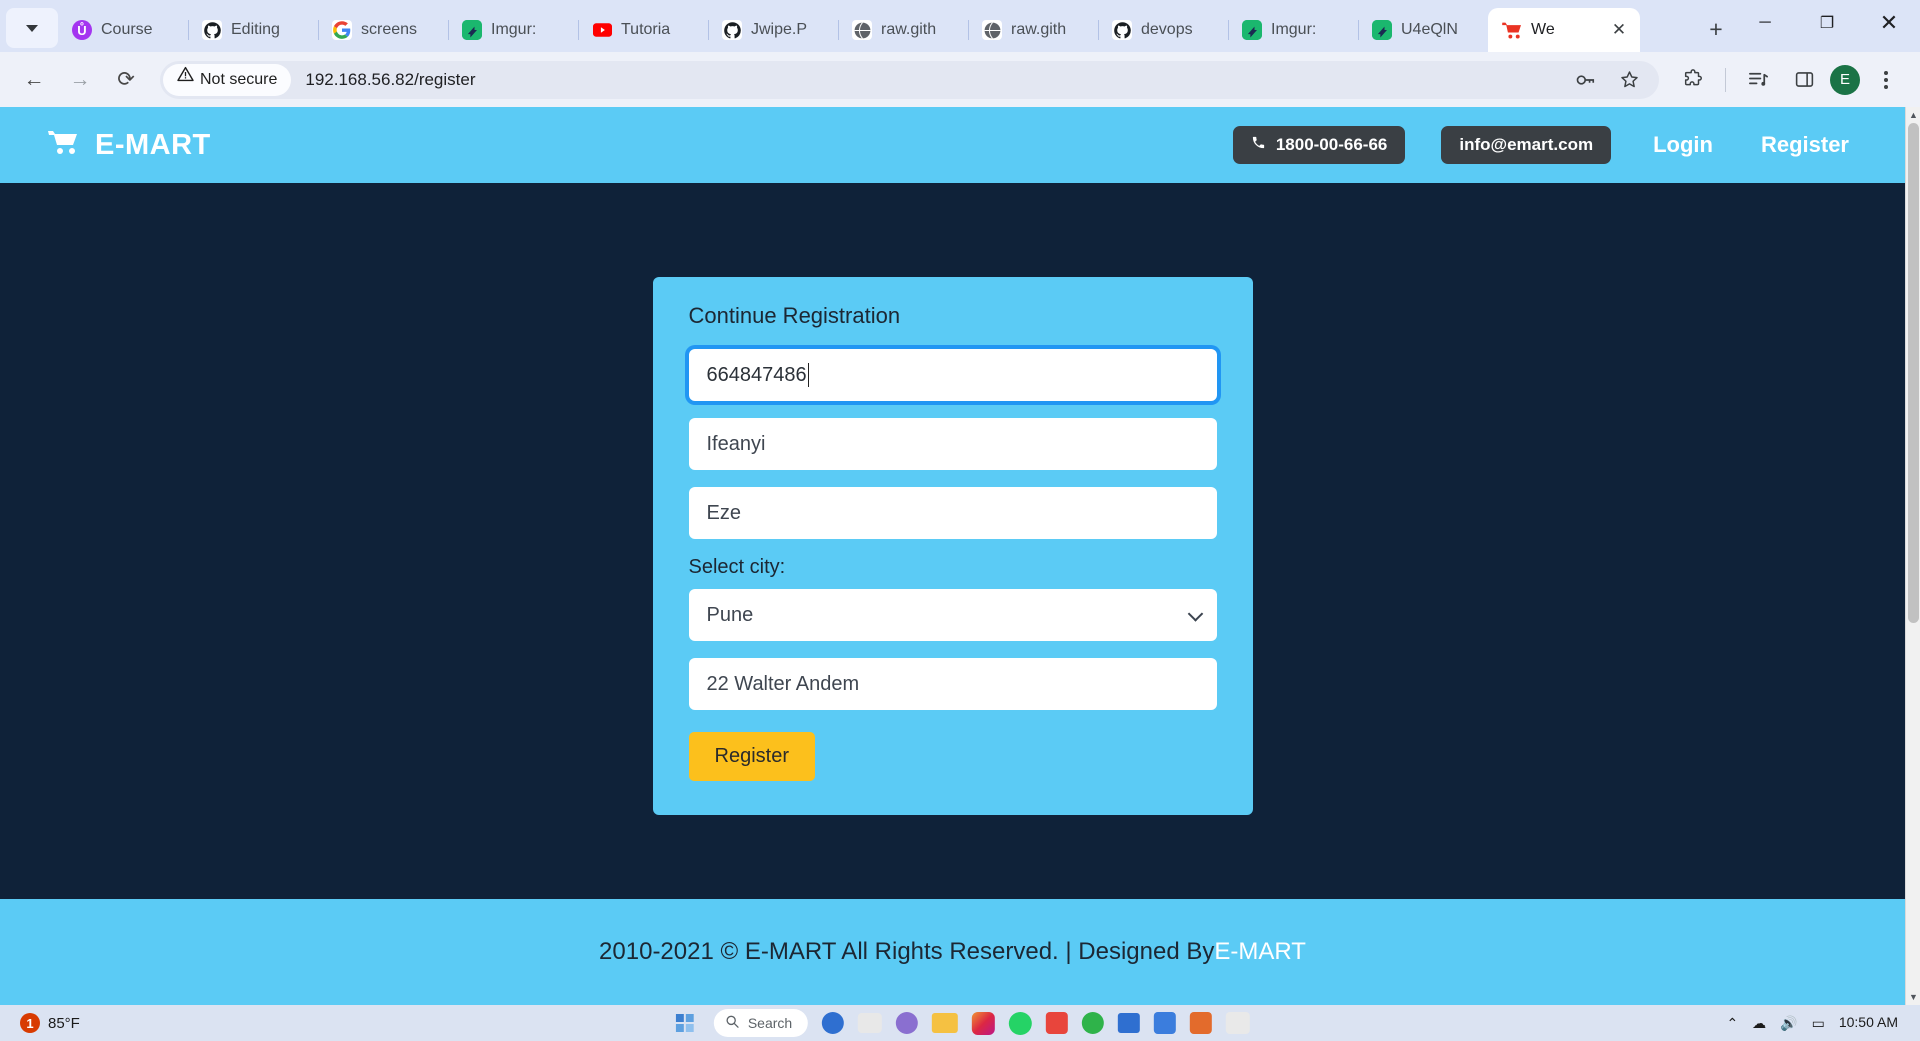 The image size is (1920, 1041). Describe the element at coordinates (1889, 23) in the screenshot. I see `close-window-button: ✕` at that location.